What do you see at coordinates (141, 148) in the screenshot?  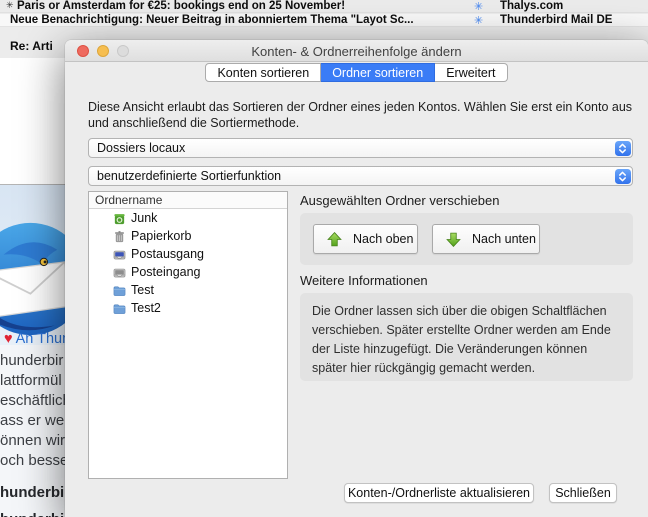 I see `account-select-value: Dossiers locaux` at bounding box center [141, 148].